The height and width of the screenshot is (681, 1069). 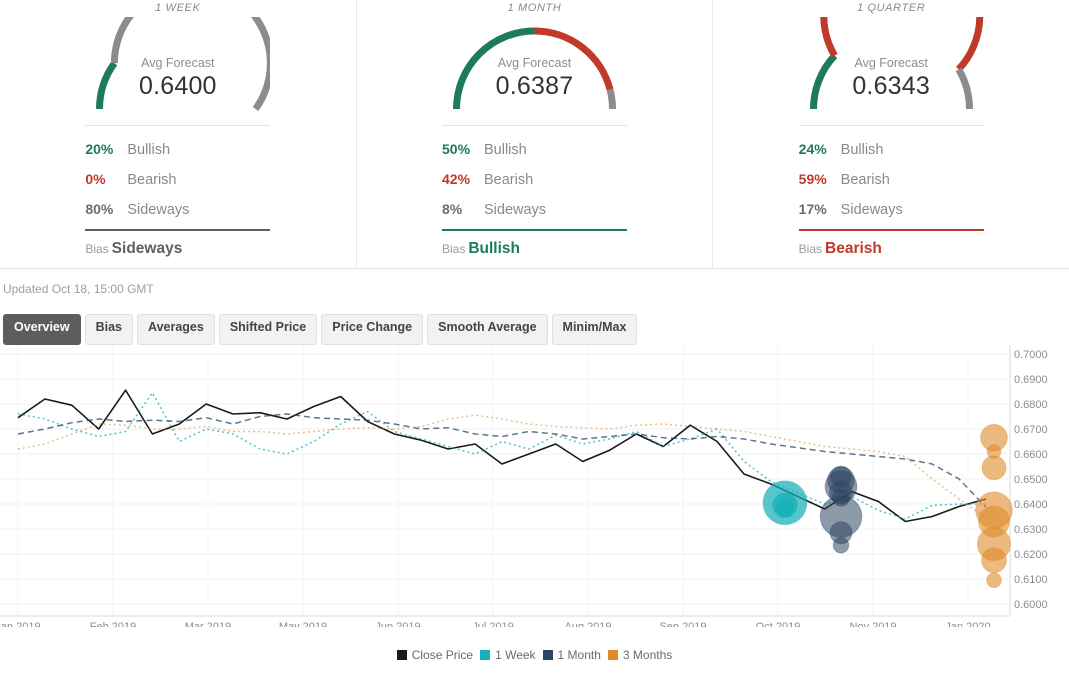 I want to click on tab-bias: Bias, so click(x=108, y=329).